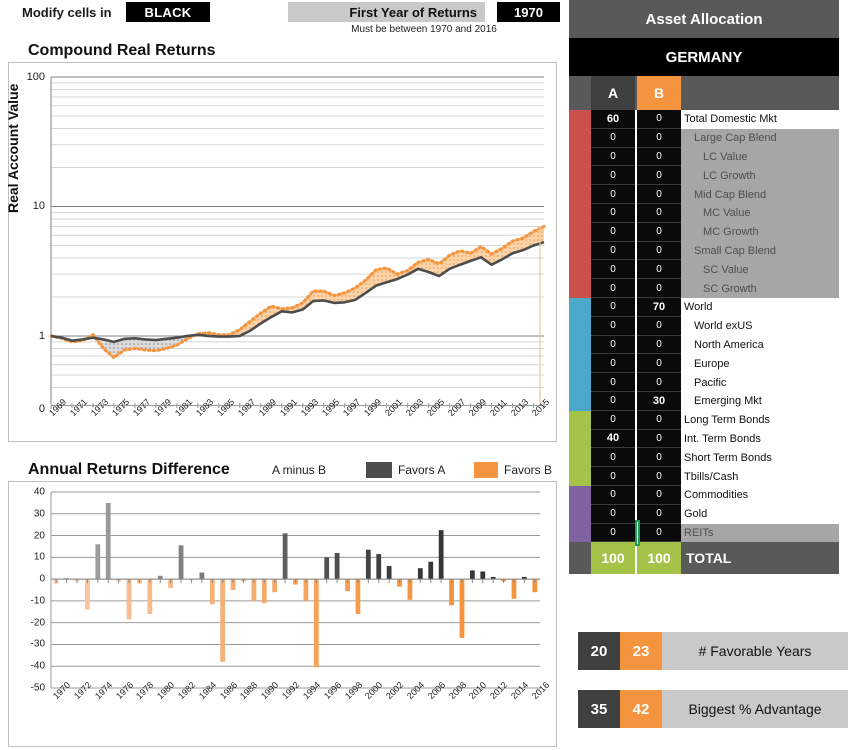 The image size is (860, 750). I want to click on allocation-row-label: Short Term Bonds, so click(760, 458).